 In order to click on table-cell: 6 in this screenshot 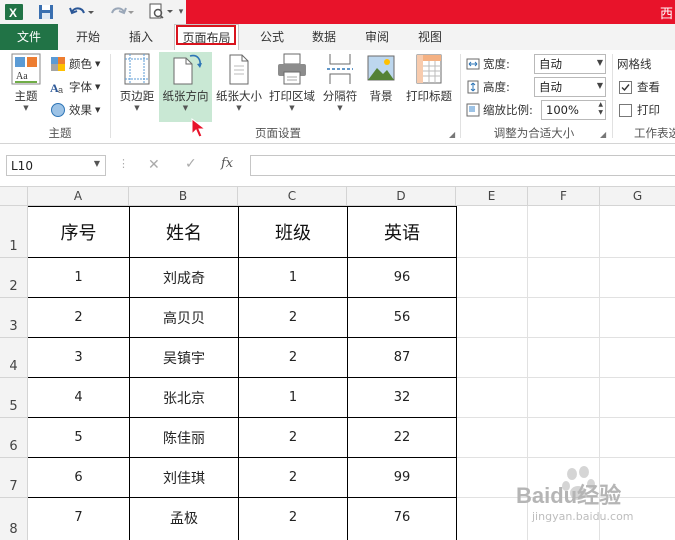, I will do `click(78, 477)`.